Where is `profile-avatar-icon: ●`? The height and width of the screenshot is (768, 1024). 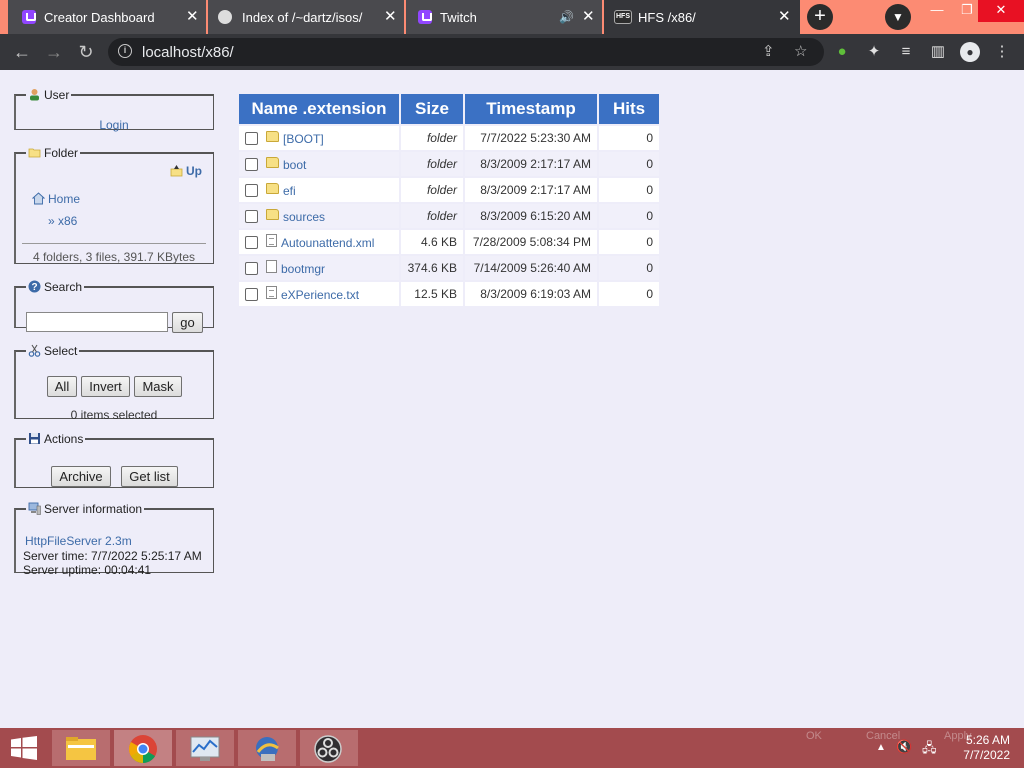 profile-avatar-icon: ● is located at coordinates (970, 52).